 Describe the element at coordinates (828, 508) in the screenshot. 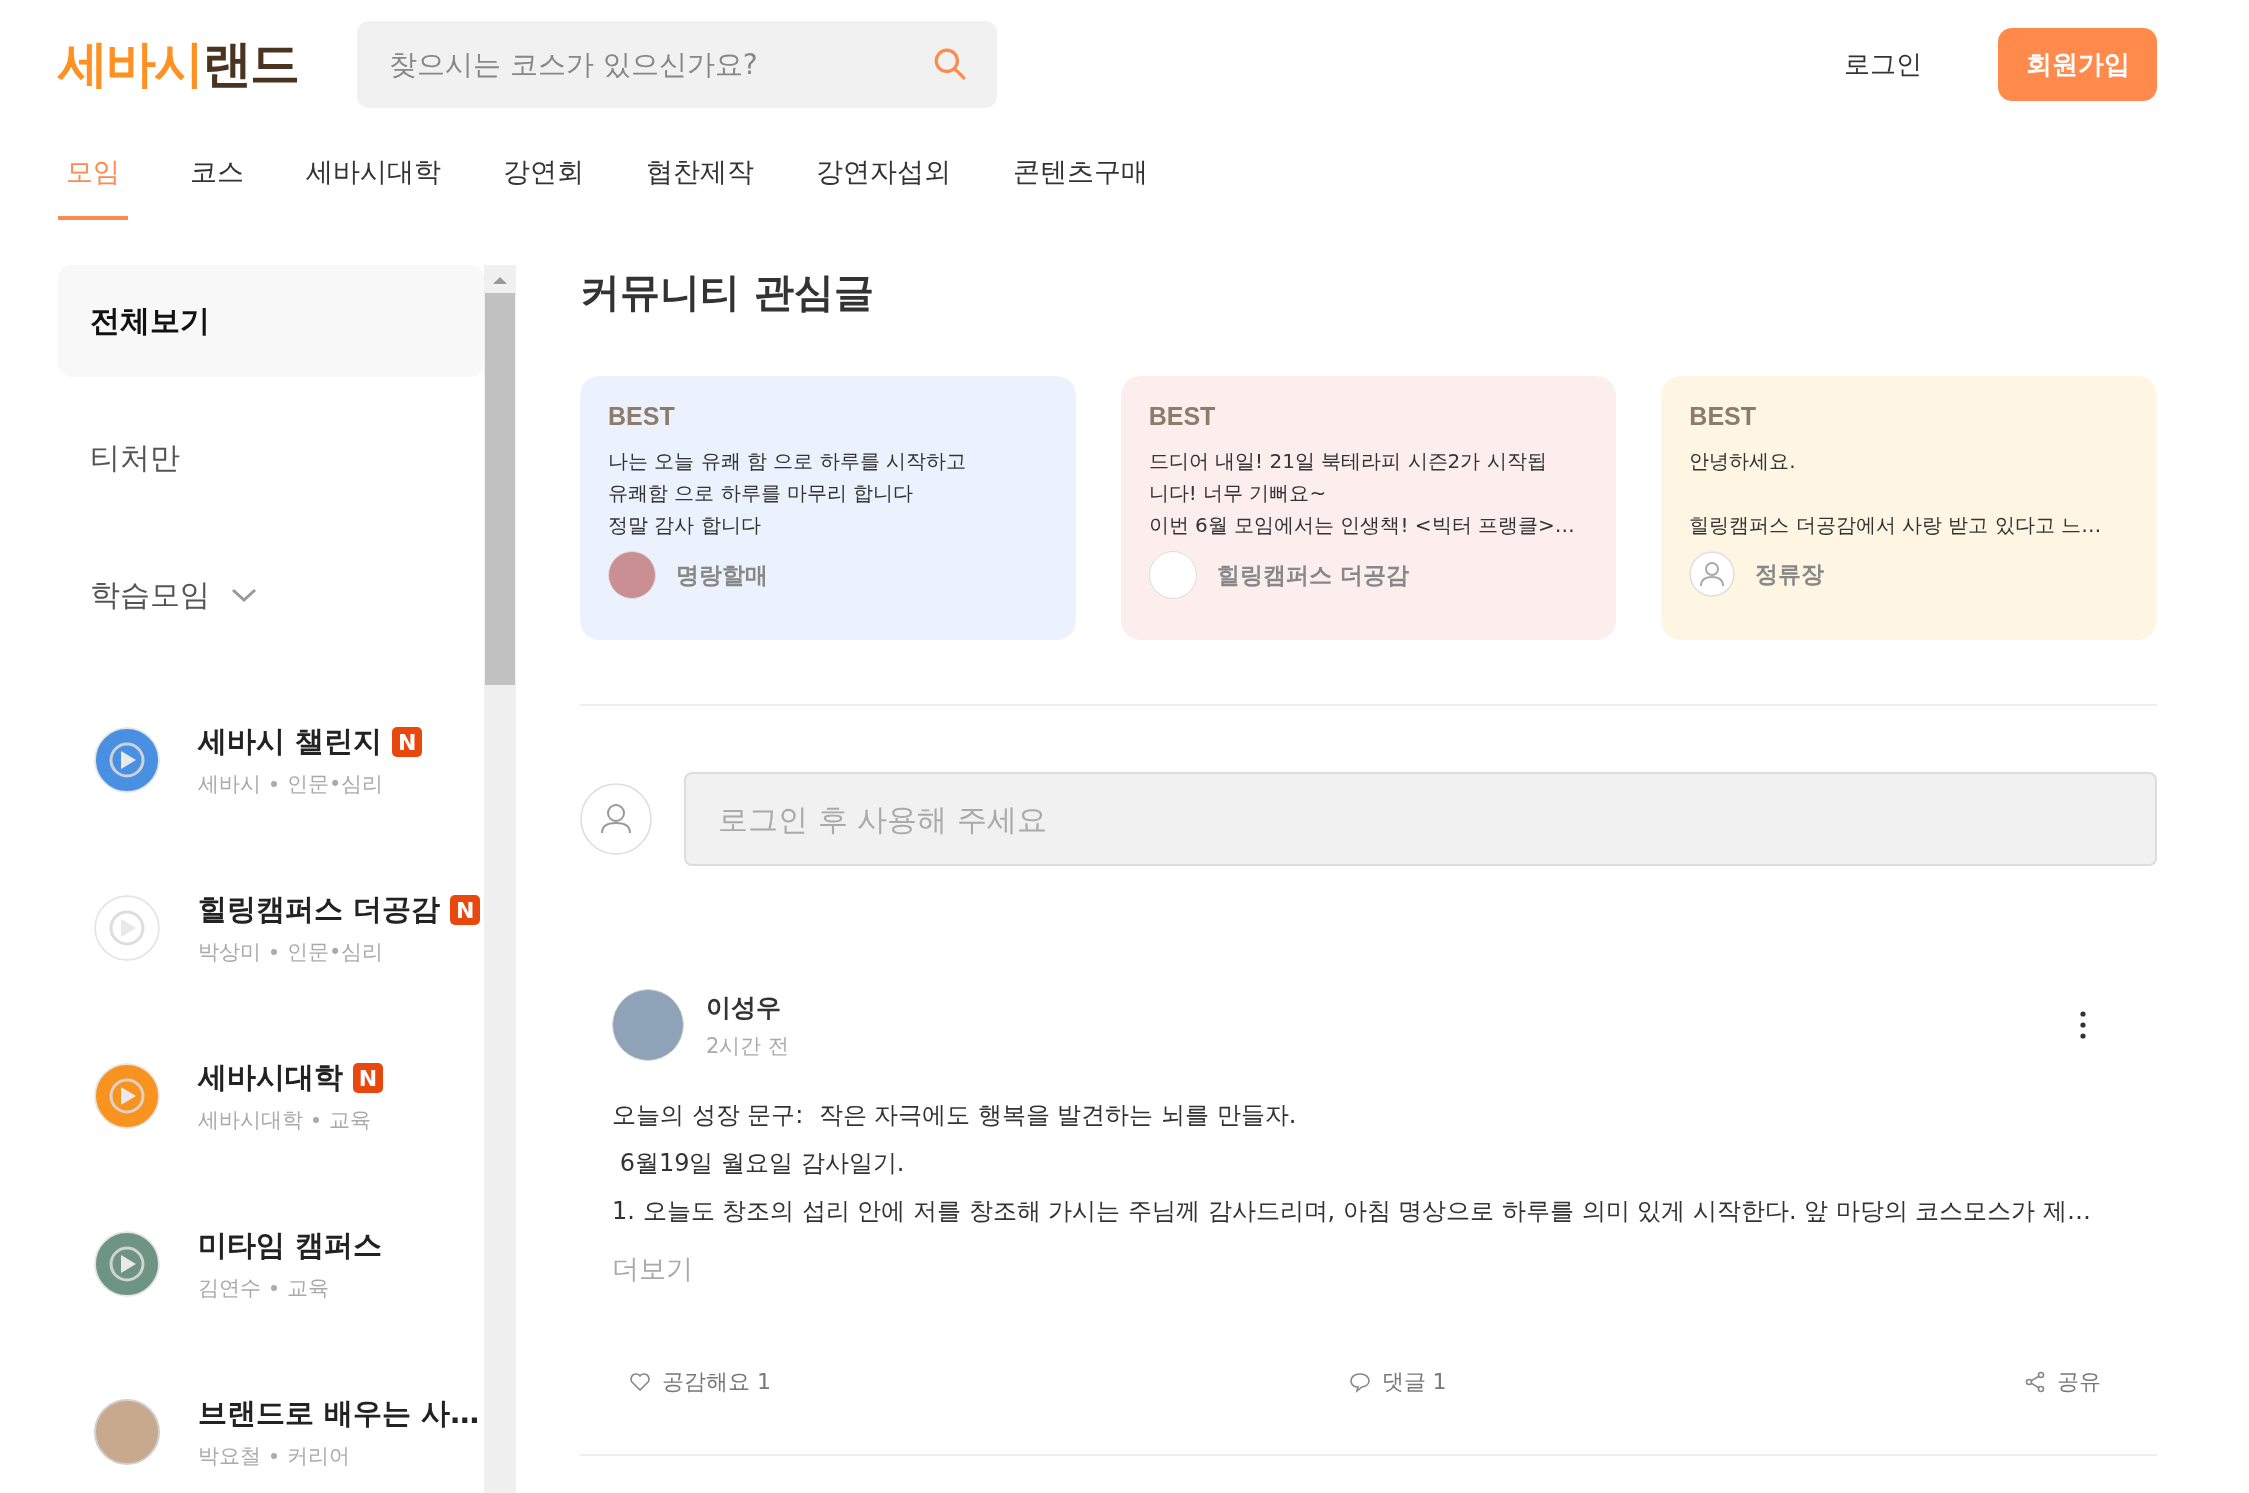

I see `post-card: BEST 나는 오늘 유쾌 함 으로 하루를 시작하고 유쾌함 으로 하루를 마무리 합니다 정말 감사 합니다 명랑할매` at that location.